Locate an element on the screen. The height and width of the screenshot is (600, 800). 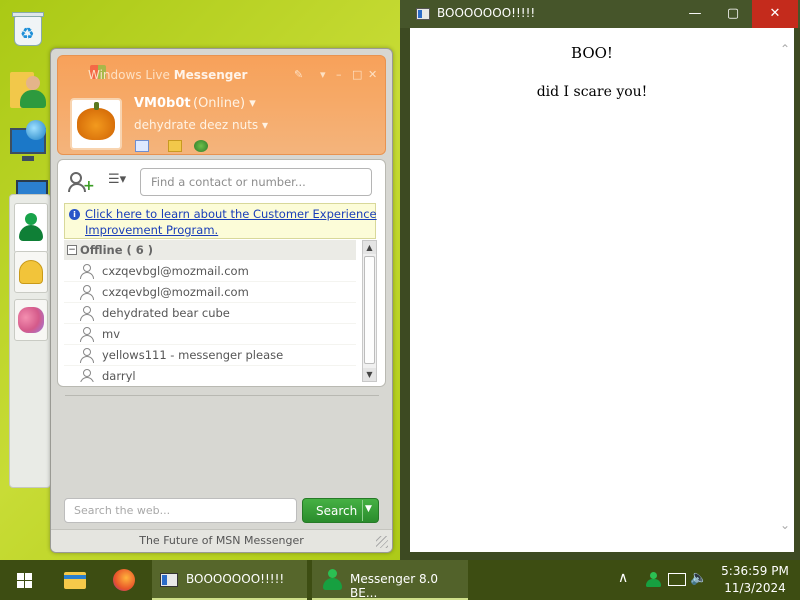
spaces-icon is located at coordinates (31, 320).